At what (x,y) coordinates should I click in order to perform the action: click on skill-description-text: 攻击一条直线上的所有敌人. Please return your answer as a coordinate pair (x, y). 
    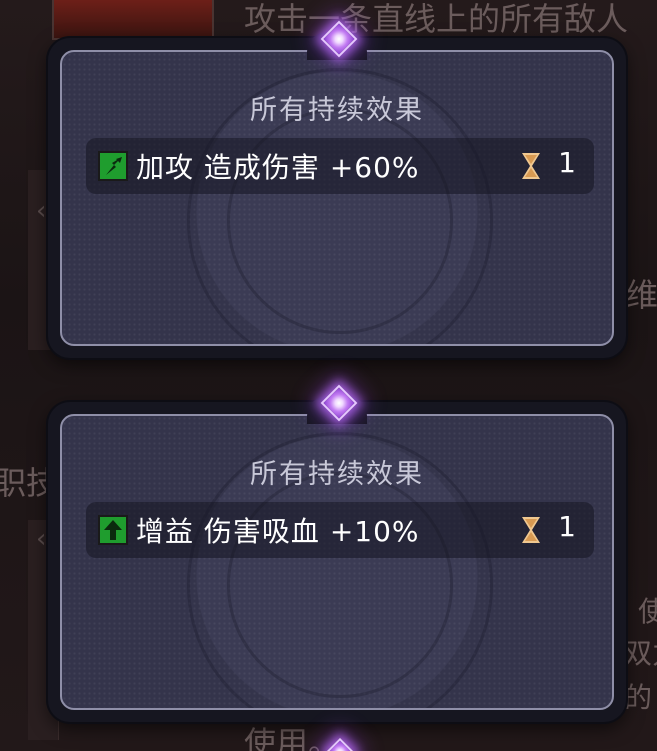
    Looking at the image, I should click on (436, 19).